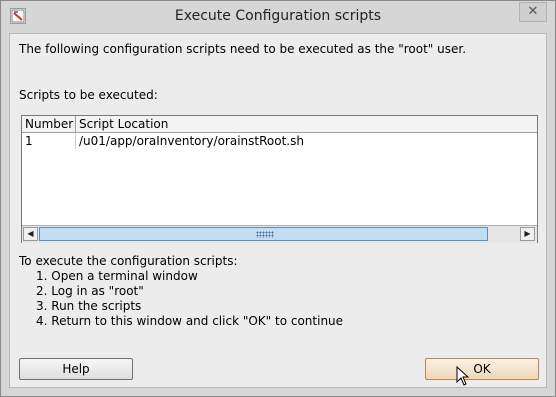 This screenshot has width=556, height=397. I want to click on help-button: Help, so click(76, 369).